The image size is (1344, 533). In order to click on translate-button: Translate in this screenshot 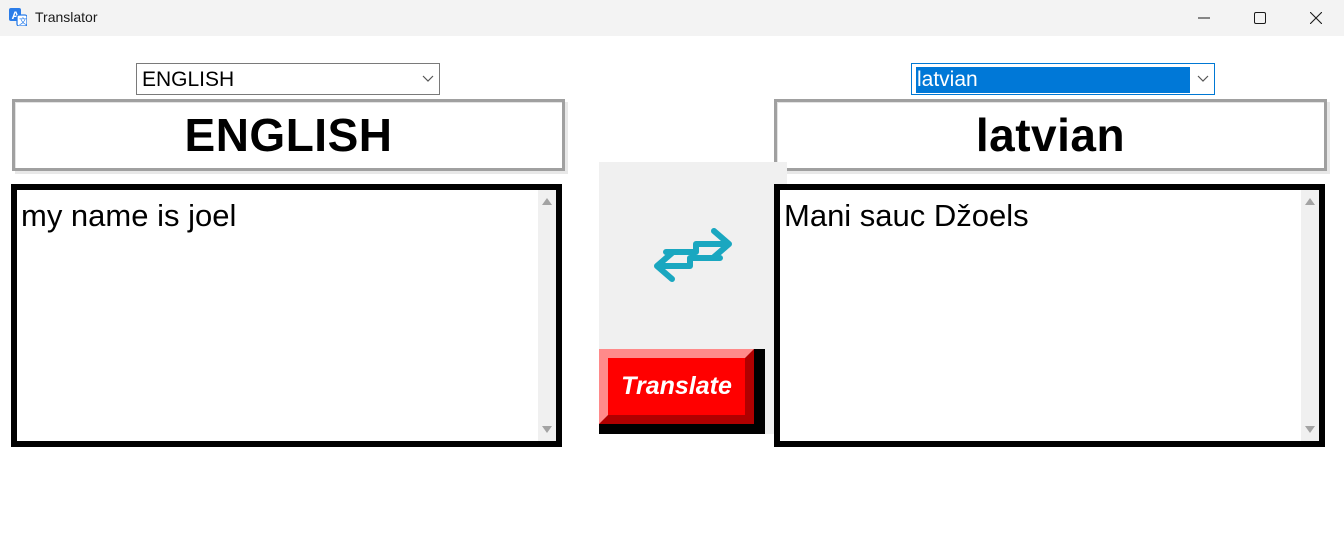, I will do `click(682, 391)`.